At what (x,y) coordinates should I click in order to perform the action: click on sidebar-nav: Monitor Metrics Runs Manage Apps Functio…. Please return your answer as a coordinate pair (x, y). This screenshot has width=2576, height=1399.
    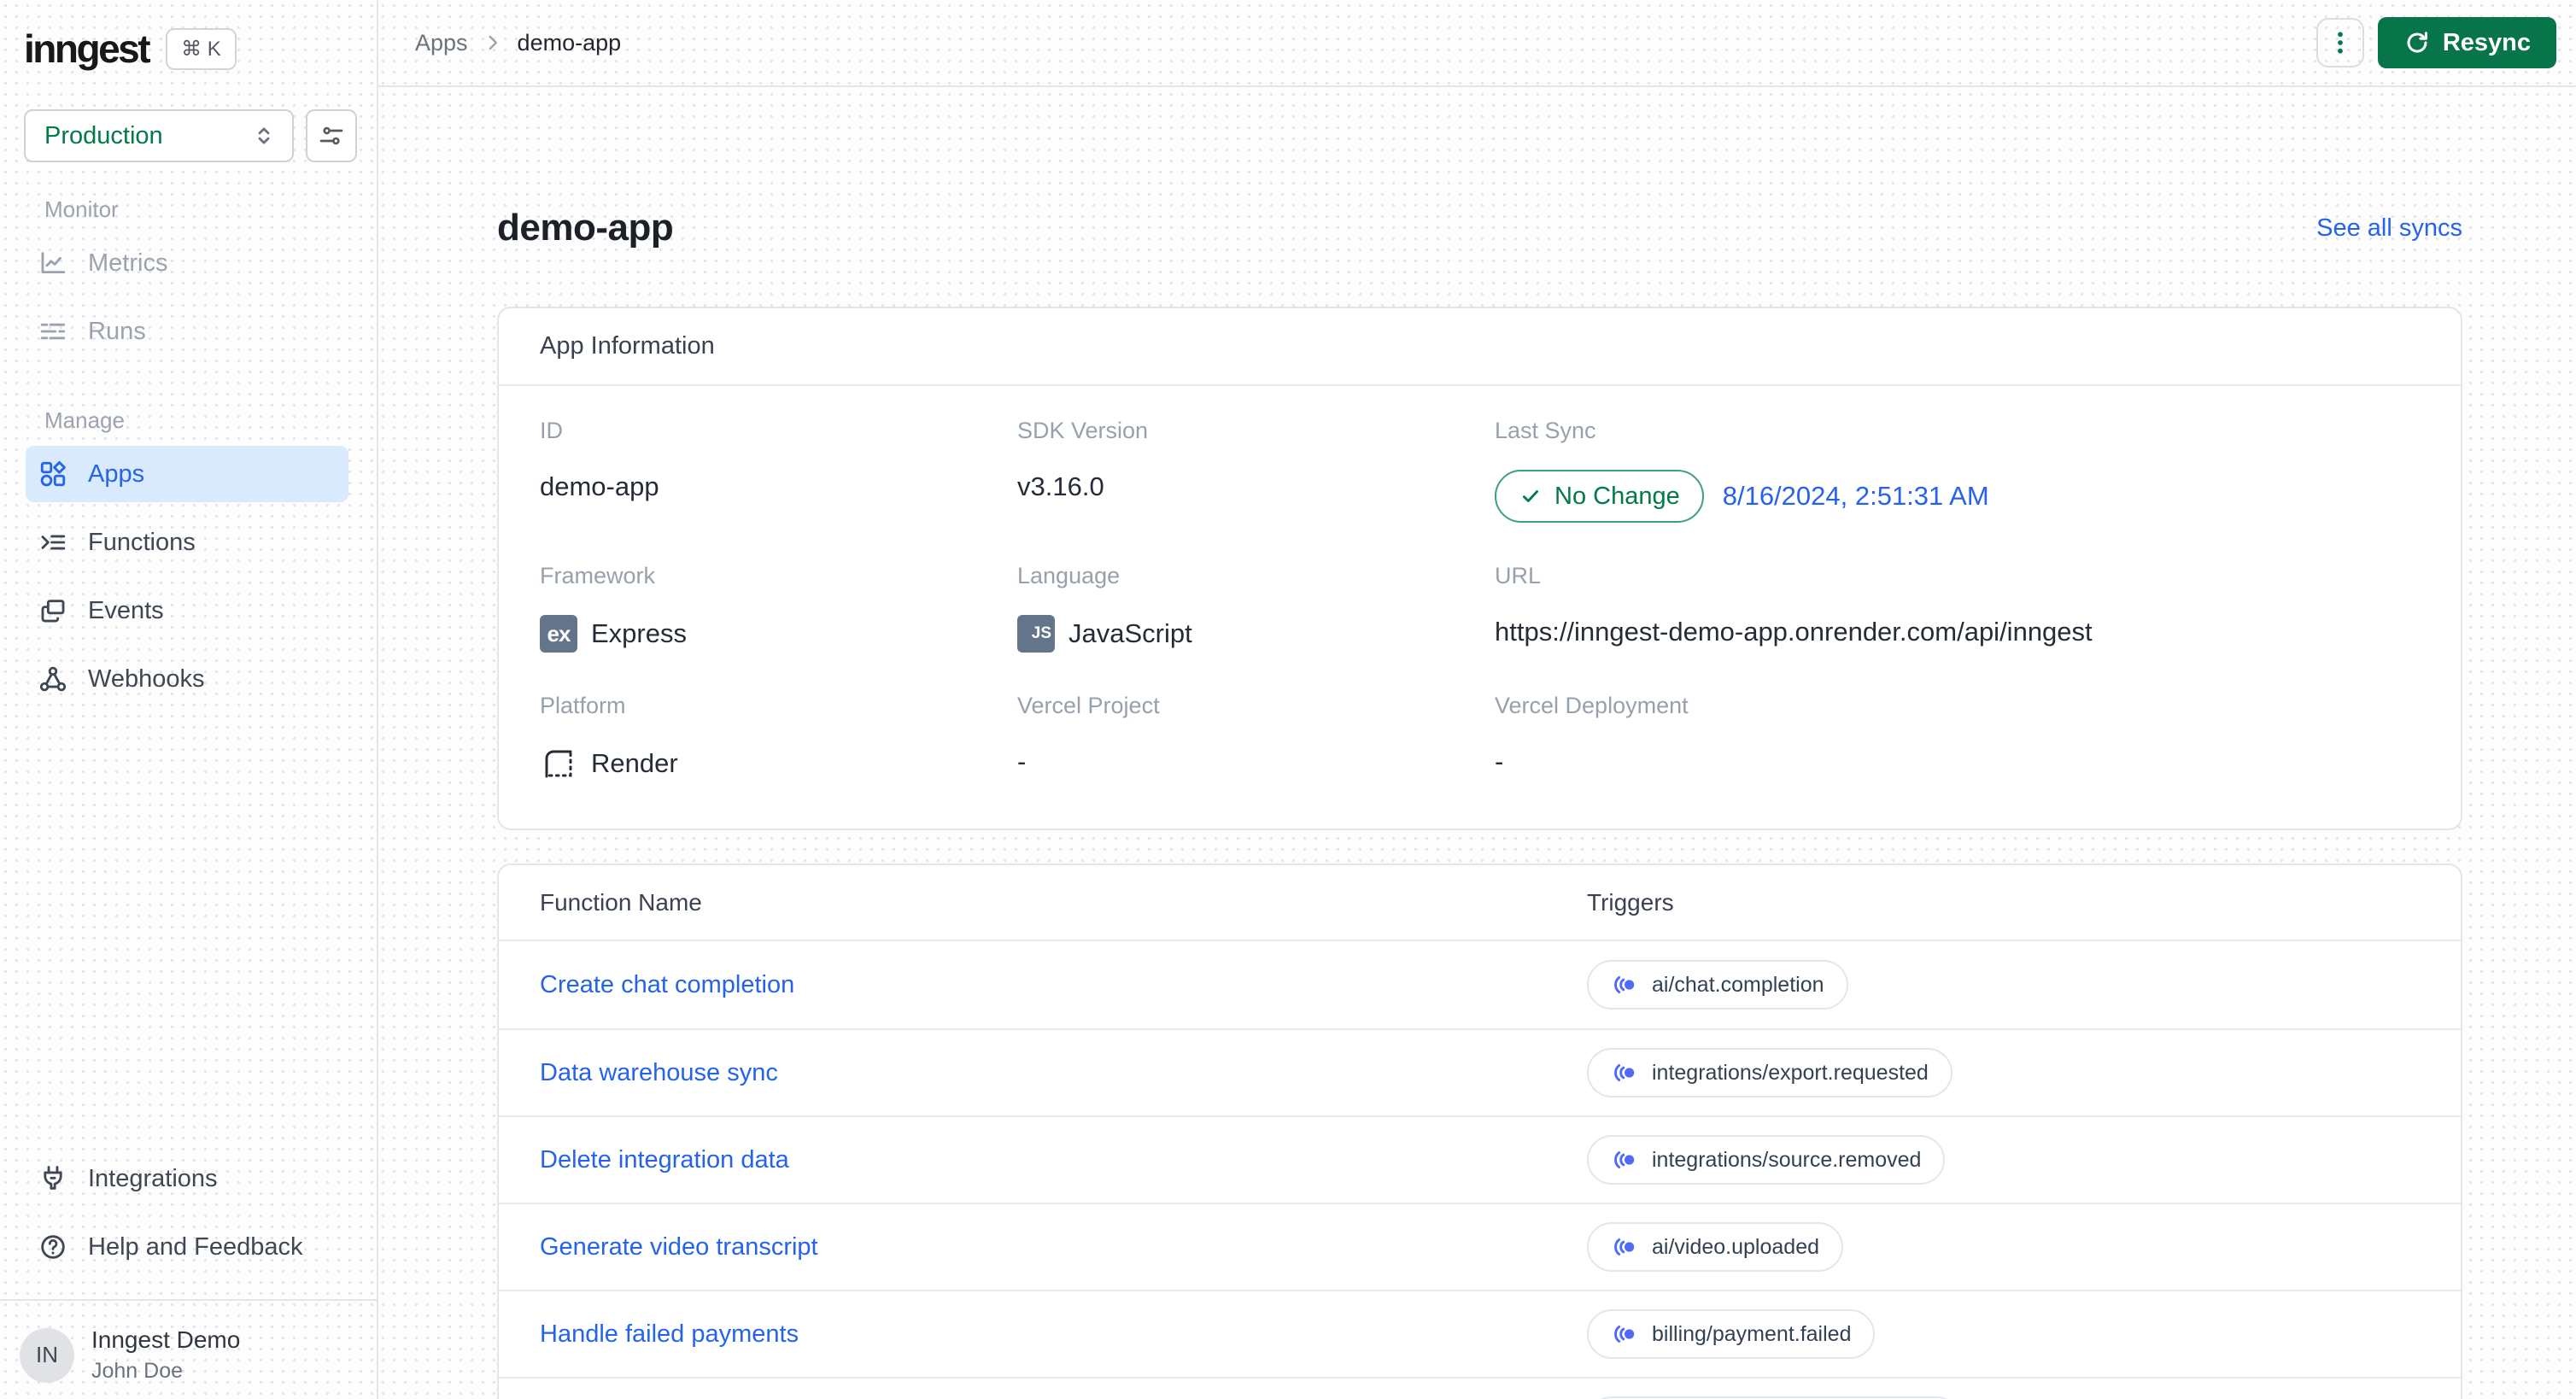
    Looking at the image, I should click on (188, 457).